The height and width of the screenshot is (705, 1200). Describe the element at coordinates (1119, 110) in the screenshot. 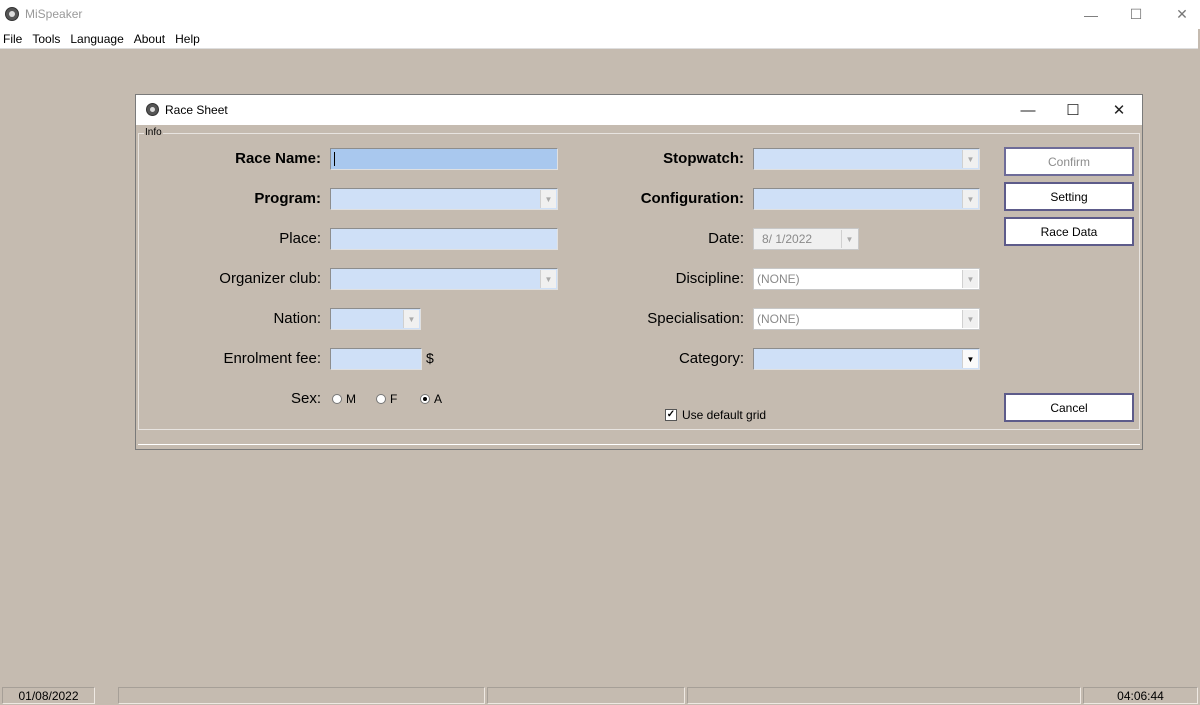

I see `dialog-close-icon: ✕` at that location.